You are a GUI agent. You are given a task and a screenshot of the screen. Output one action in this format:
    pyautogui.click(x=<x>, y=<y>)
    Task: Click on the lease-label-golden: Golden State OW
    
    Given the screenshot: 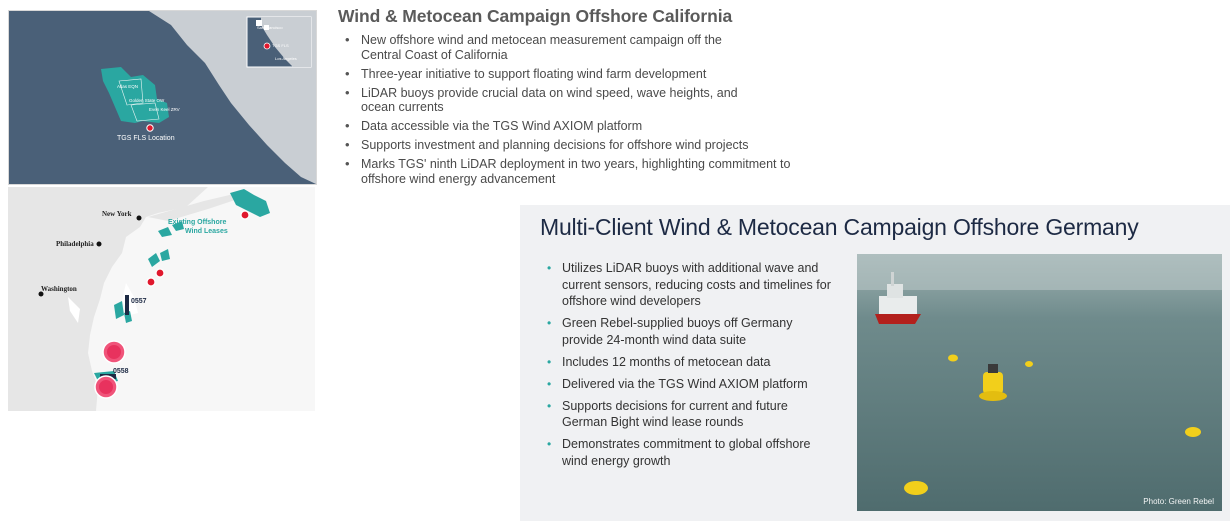 What is the action you would take?
    pyautogui.click(x=147, y=100)
    